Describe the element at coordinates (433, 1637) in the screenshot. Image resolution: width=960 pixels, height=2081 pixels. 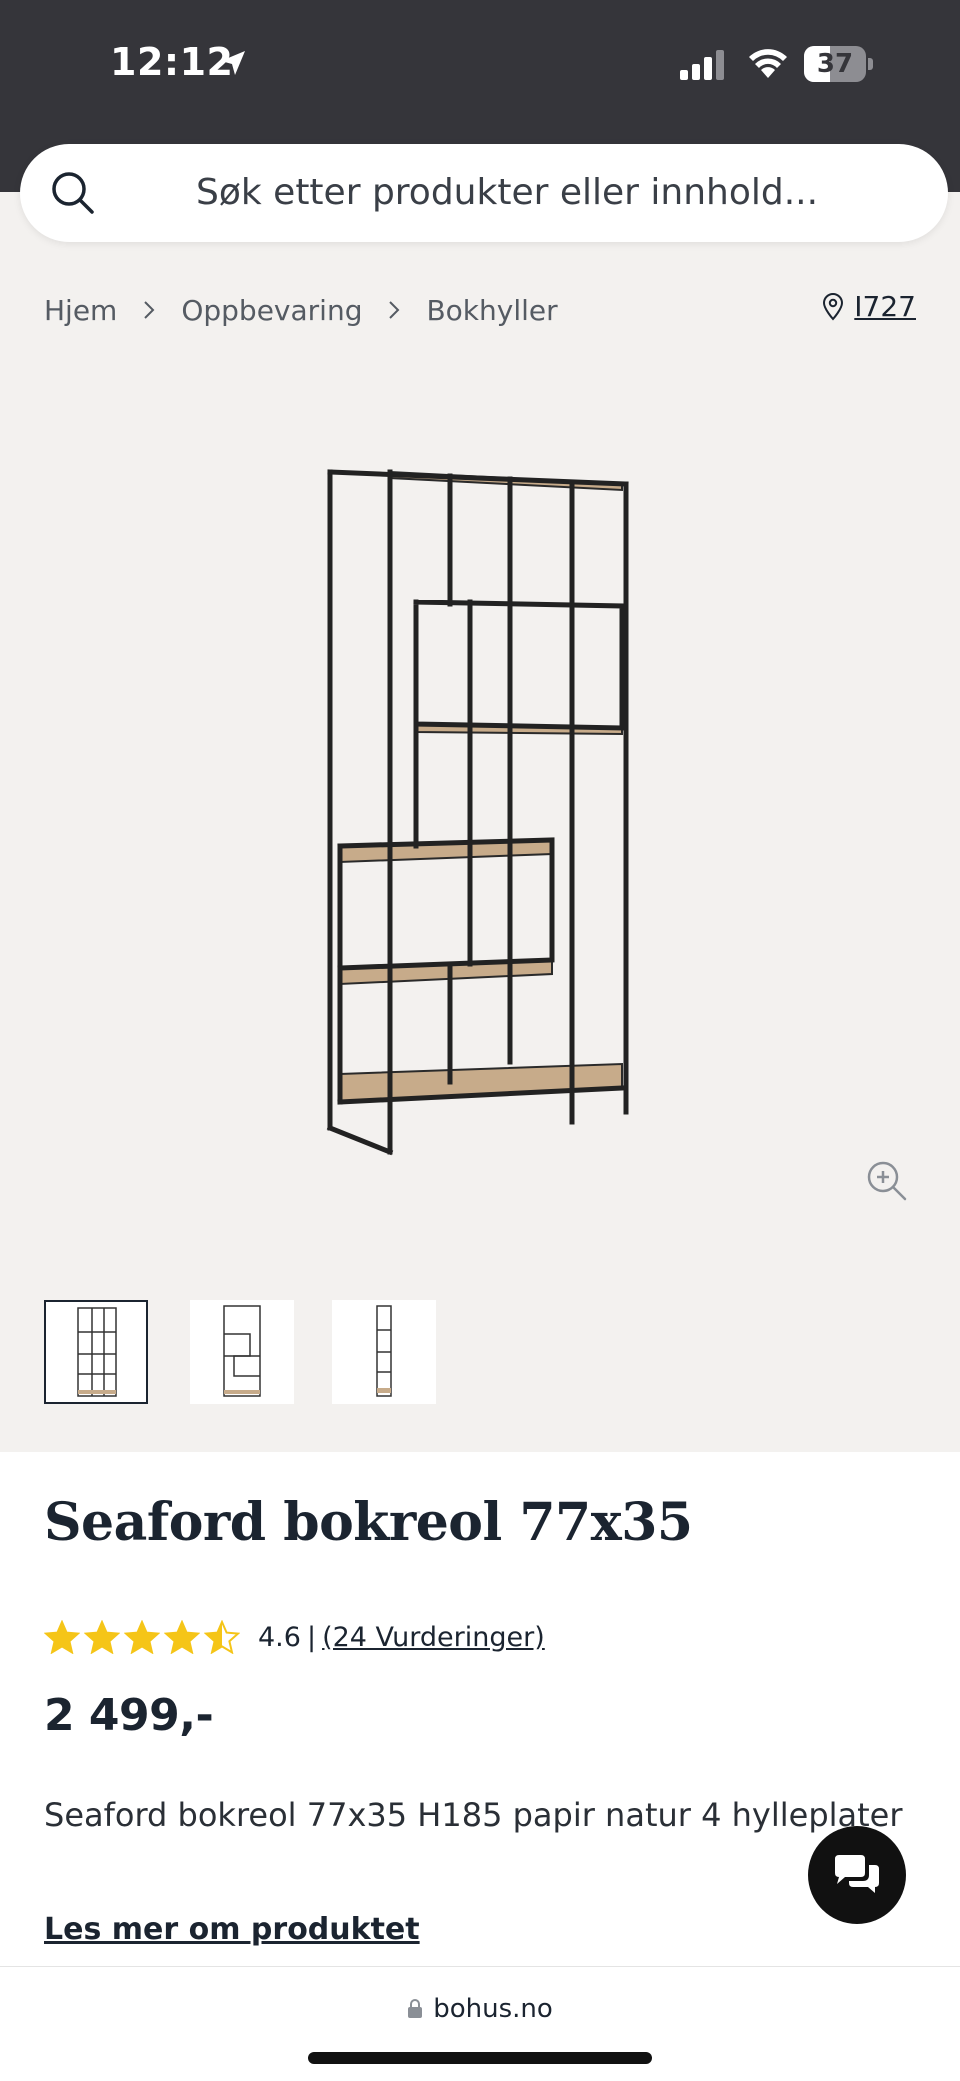
I see `rating-count-link: (24 Vurderinger)` at that location.